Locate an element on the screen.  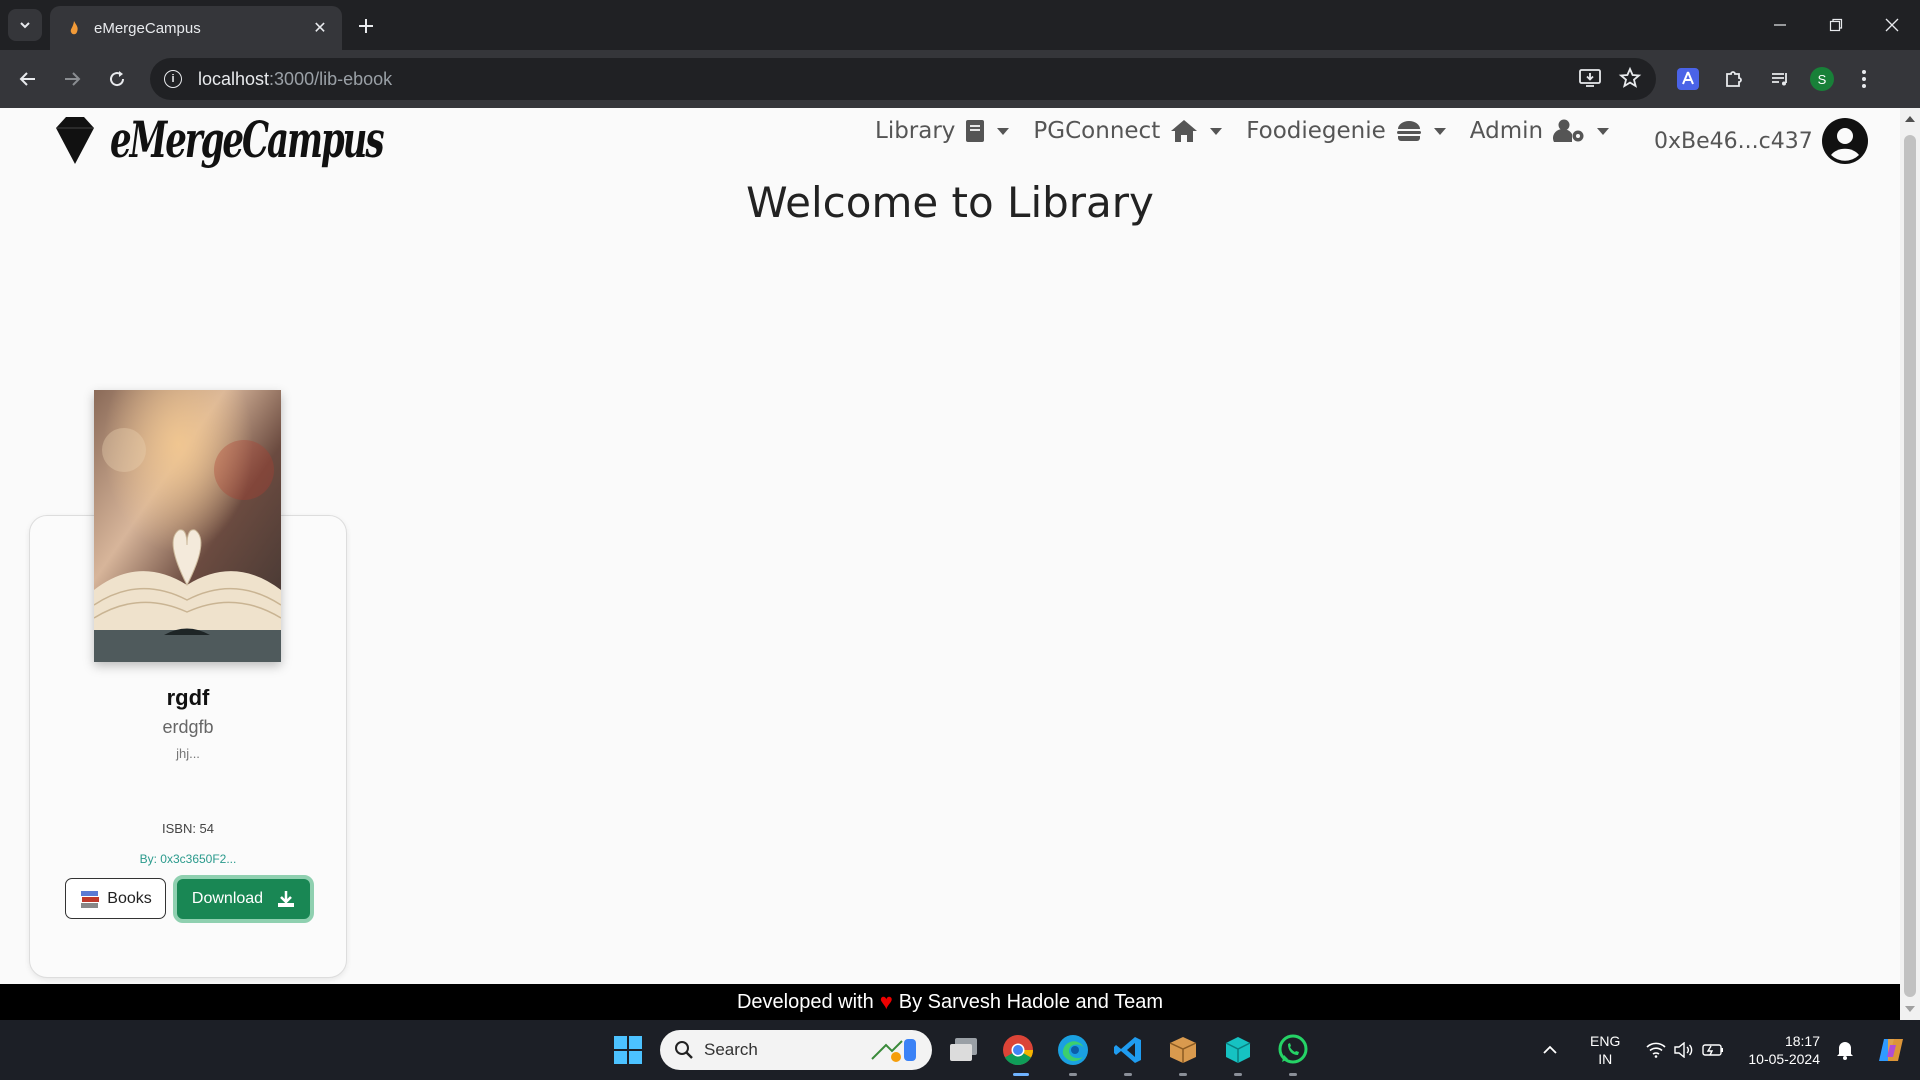
nav-admin-dropdown: Admin is located at coordinates (1539, 131).